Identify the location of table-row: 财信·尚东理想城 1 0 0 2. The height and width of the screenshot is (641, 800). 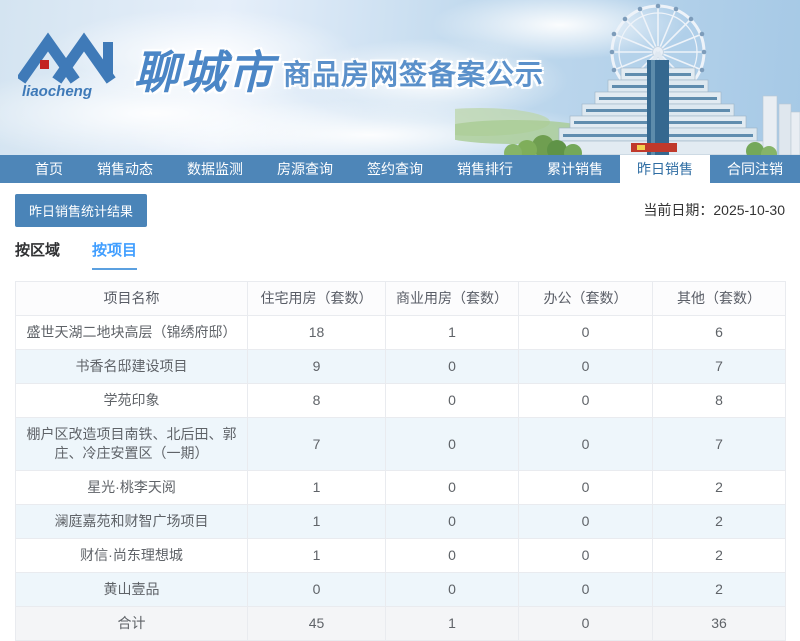
(400, 555).